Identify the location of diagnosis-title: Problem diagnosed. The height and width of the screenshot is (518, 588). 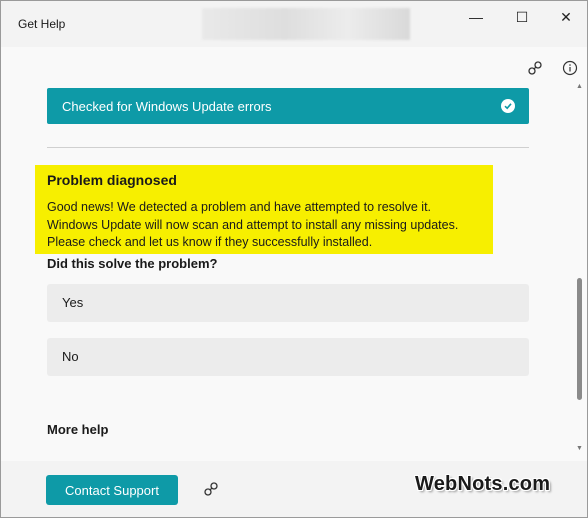
(112, 180).